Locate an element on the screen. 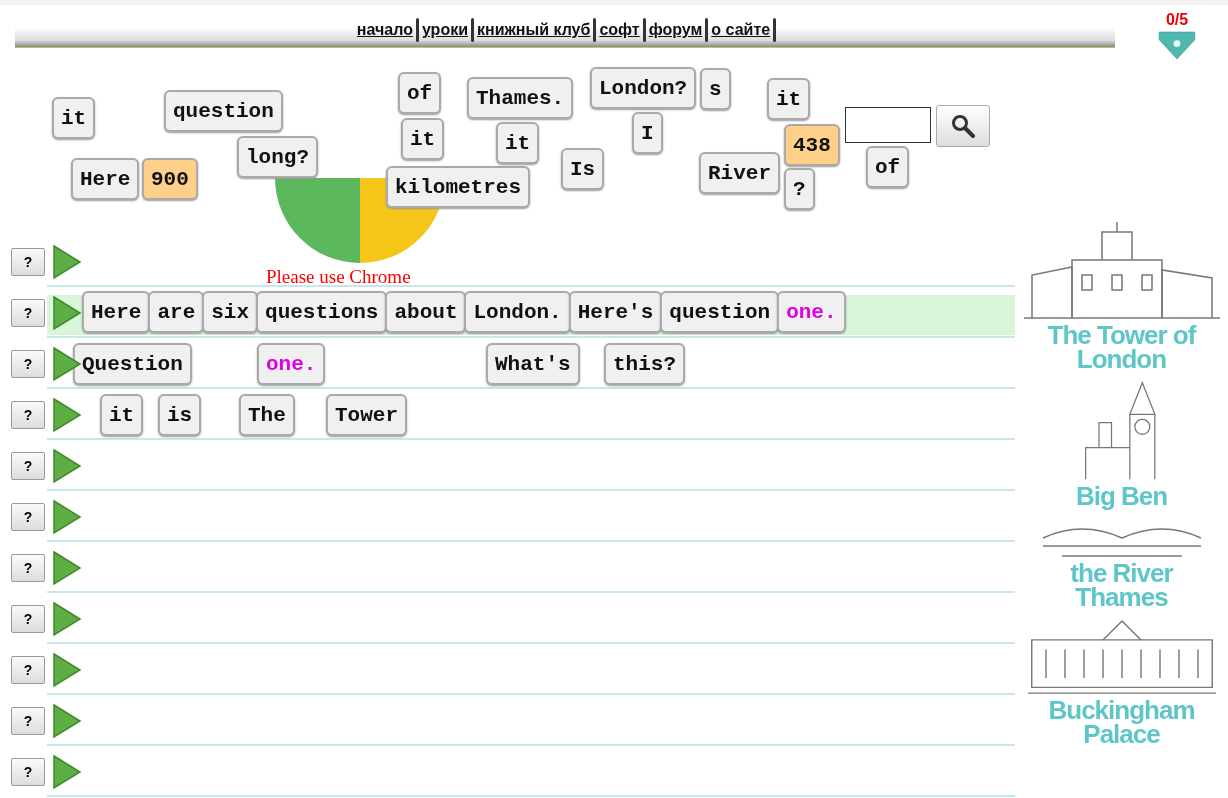 Image resolution: width=1228 pixels, height=798 pixels. word-tile: London? is located at coordinates (643, 88).